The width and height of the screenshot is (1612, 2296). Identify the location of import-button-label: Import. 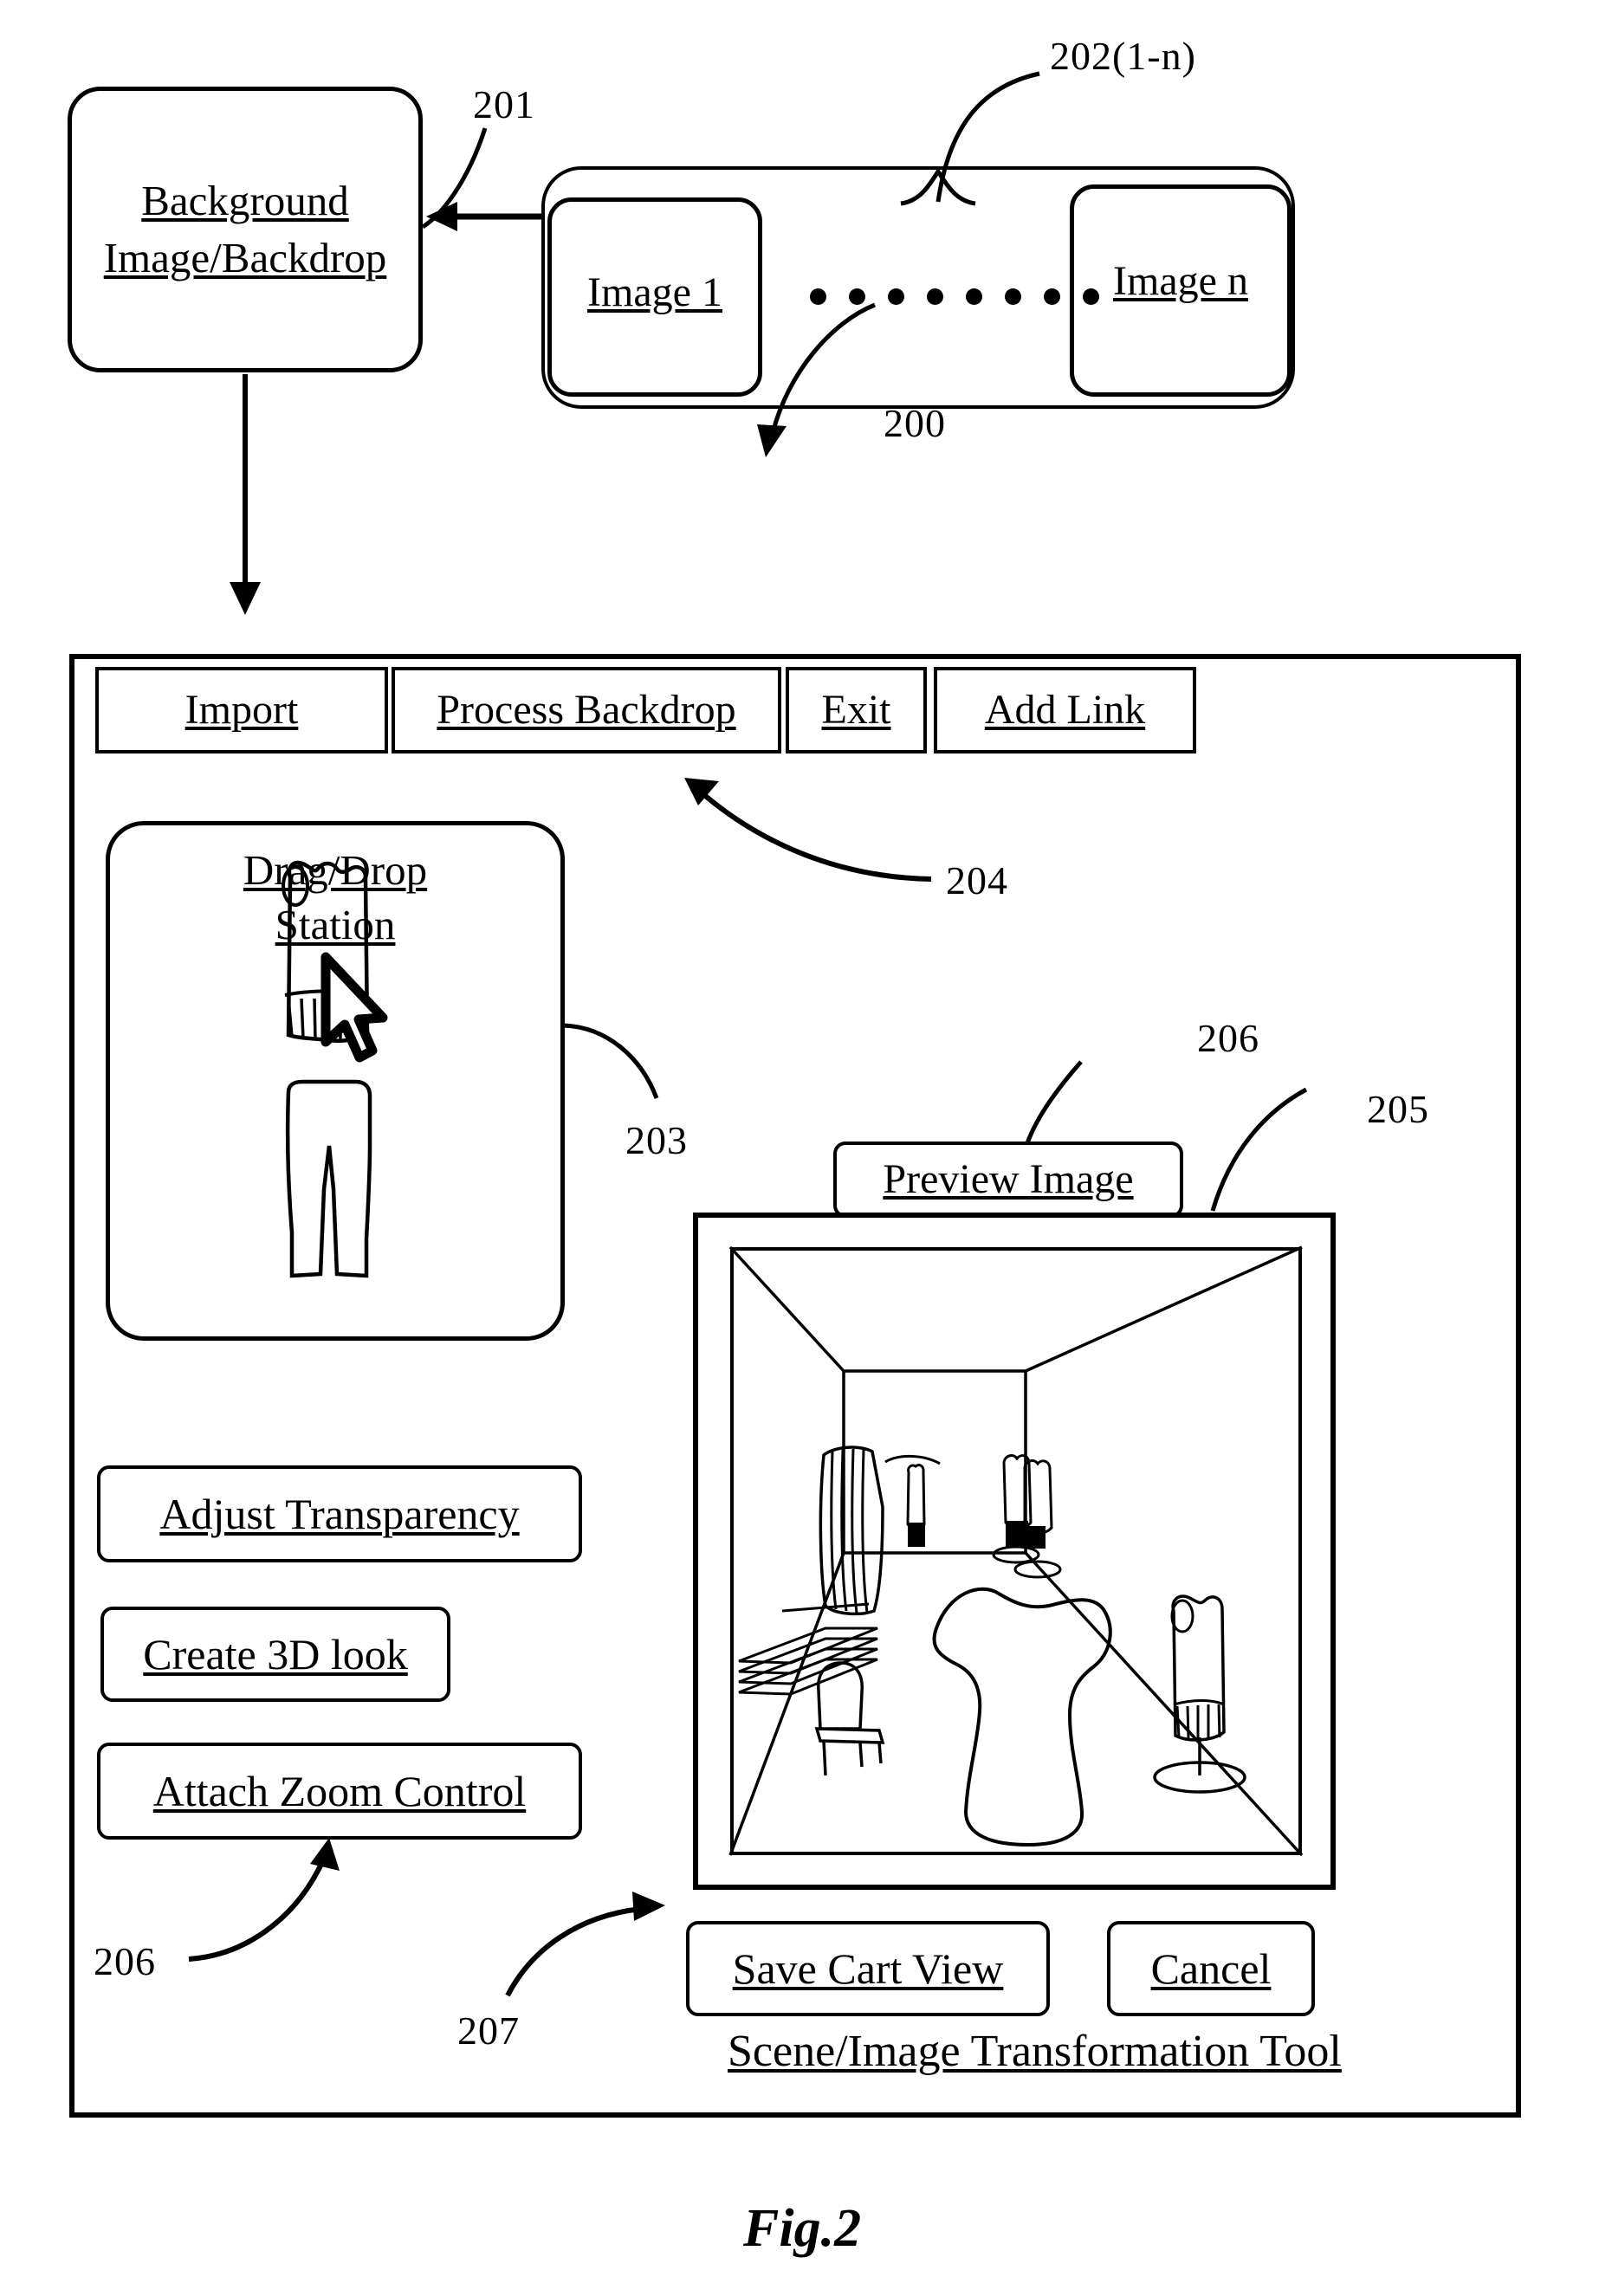
(242, 710).